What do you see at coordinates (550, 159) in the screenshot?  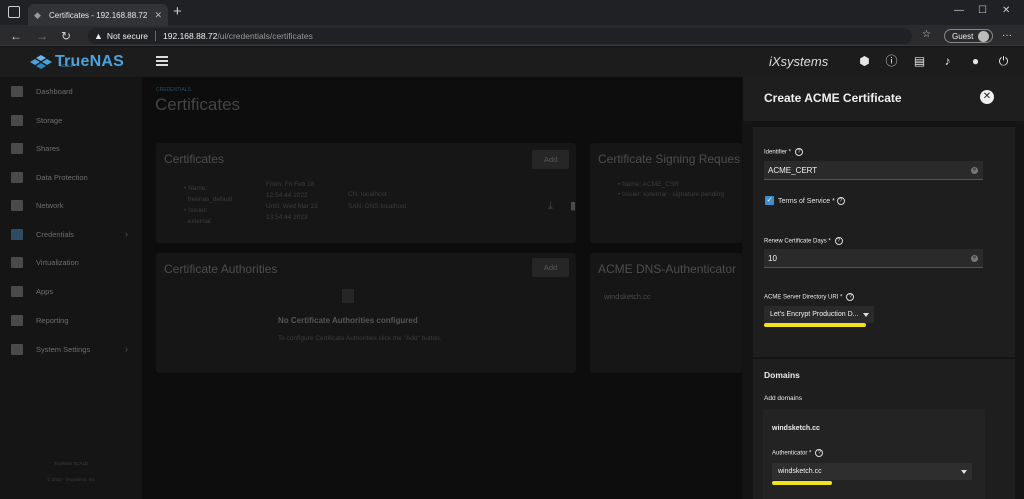 I see `add-certificate-button: Add` at bounding box center [550, 159].